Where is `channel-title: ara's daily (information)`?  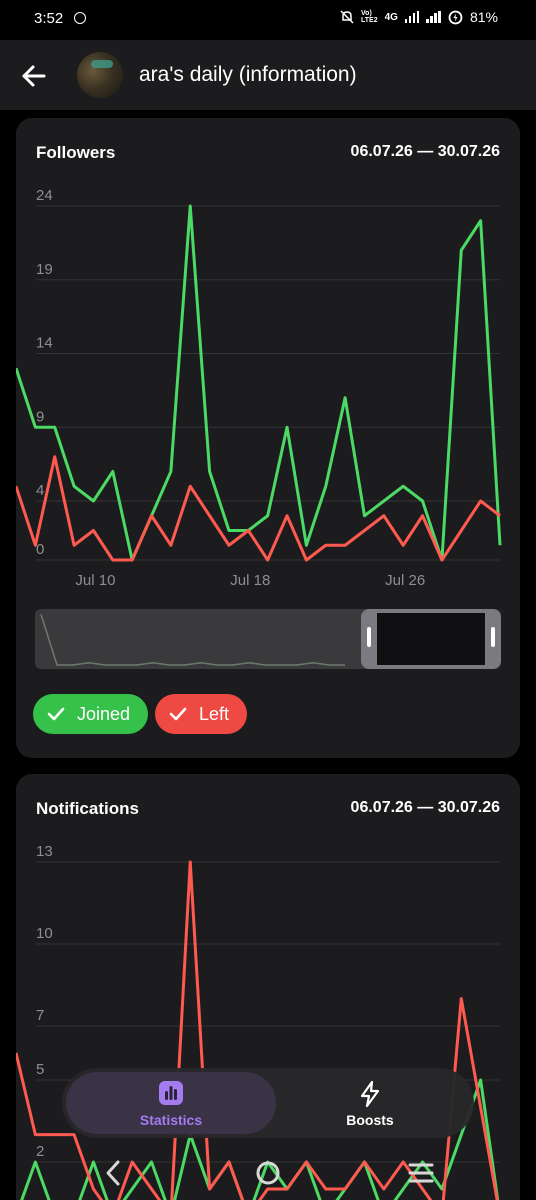 channel-title: ara's daily (information) is located at coordinates (248, 74).